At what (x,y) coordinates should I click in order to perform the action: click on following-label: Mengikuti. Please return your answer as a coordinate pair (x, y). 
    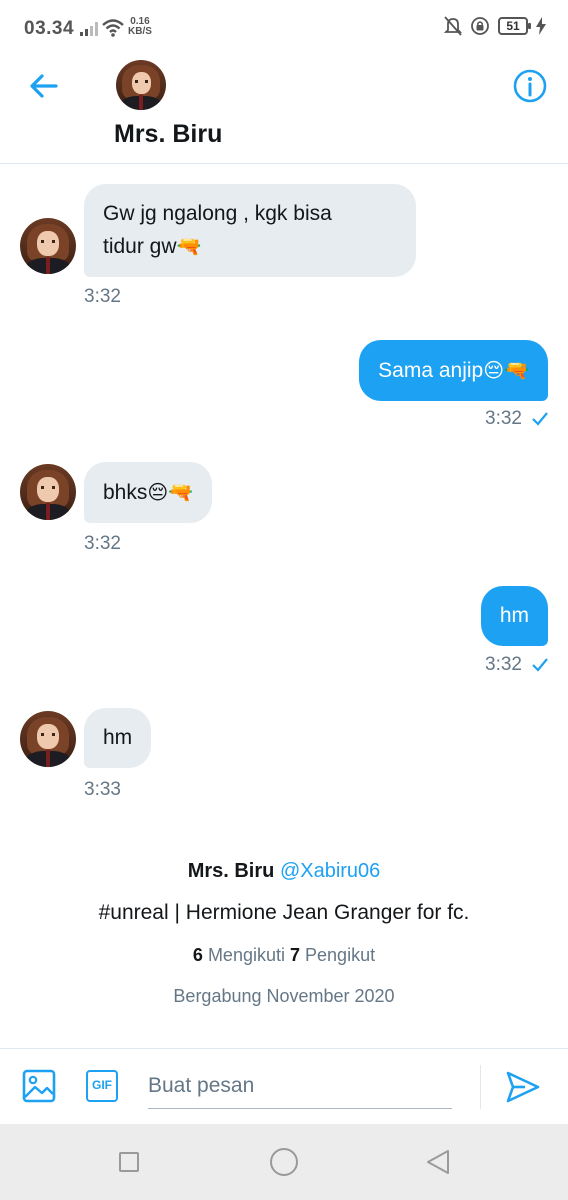
    Looking at the image, I should click on (246, 955).